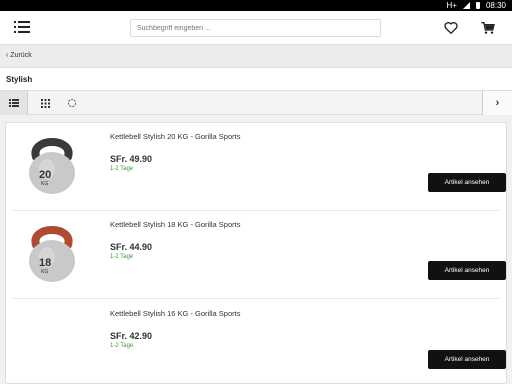  I want to click on grid-view-button, so click(45, 103).